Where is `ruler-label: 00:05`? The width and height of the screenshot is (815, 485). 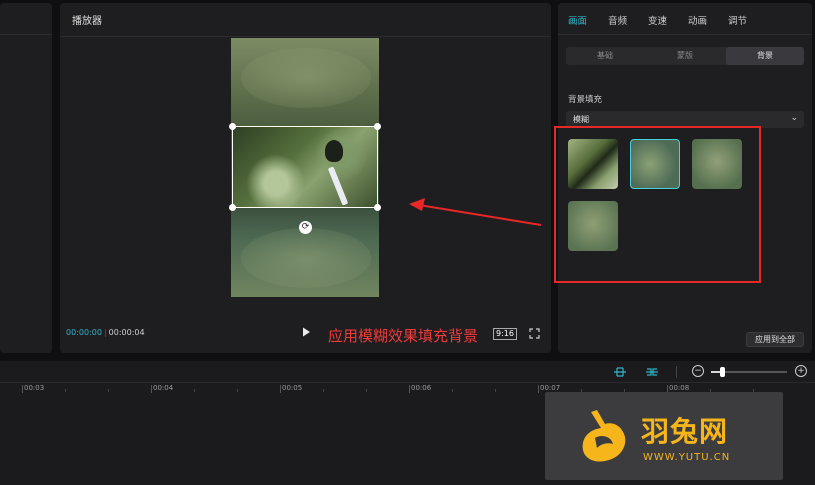
ruler-label: 00:05 is located at coordinates (292, 388).